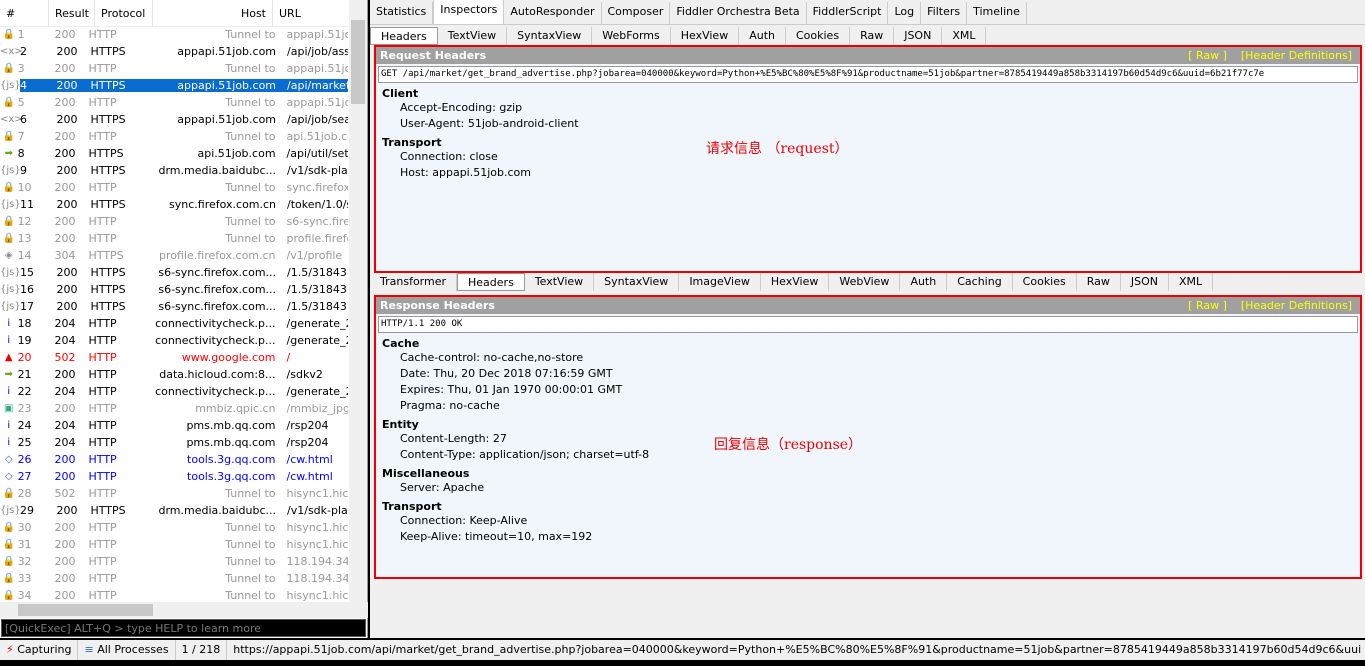 This screenshot has height=666, width=1365. Describe the element at coordinates (109, 85) in the screenshot. I see `cell-p: HTTPS` at that location.